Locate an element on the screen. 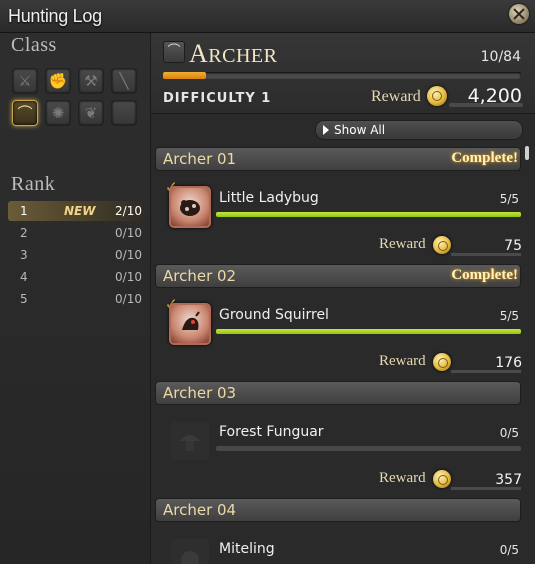  job-initial: A is located at coordinates (199, 53).